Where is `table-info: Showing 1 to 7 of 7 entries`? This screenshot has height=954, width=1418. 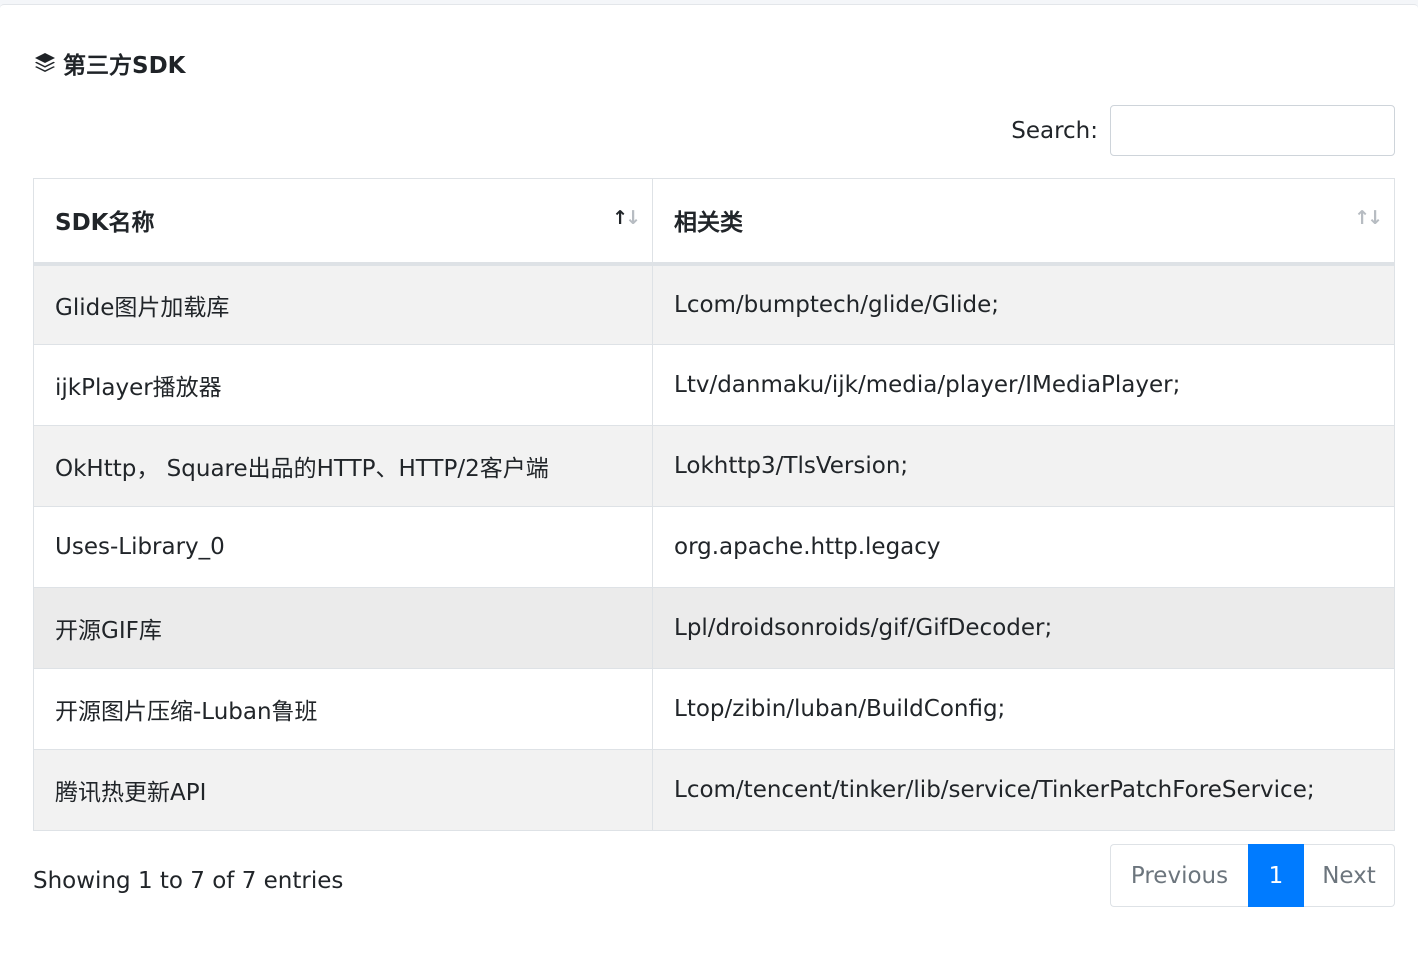
table-info: Showing 1 to 7 of 7 entries is located at coordinates (188, 881).